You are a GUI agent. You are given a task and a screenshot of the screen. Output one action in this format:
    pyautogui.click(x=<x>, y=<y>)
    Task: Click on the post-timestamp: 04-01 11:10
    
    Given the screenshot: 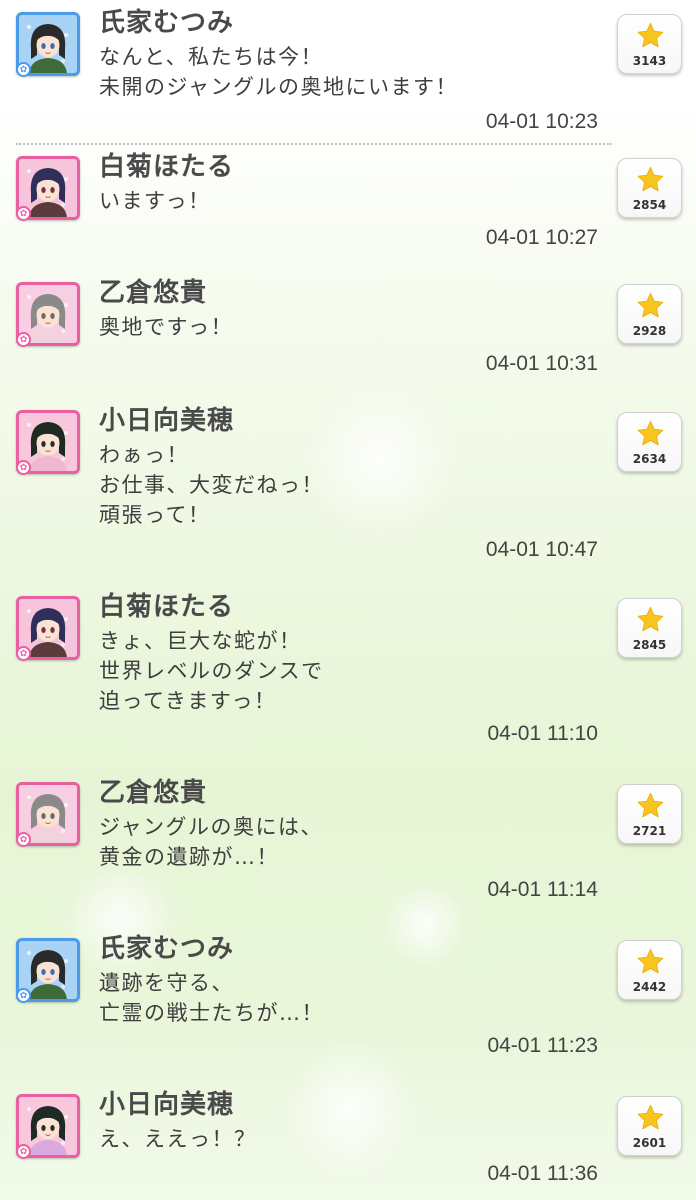 What is the action you would take?
    pyautogui.click(x=542, y=733)
    